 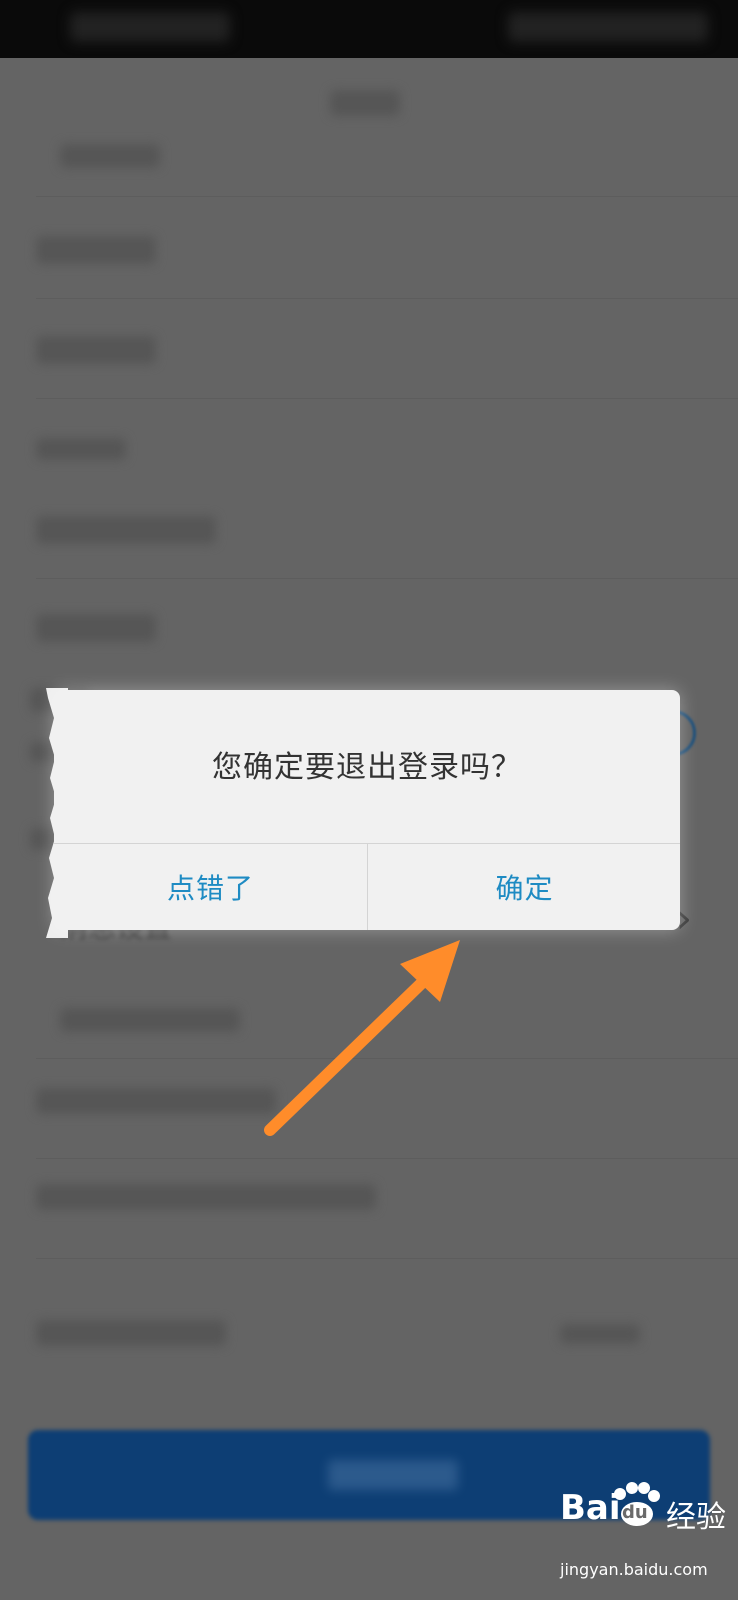 What do you see at coordinates (365, 103) in the screenshot?
I see `page-title-blurred` at bounding box center [365, 103].